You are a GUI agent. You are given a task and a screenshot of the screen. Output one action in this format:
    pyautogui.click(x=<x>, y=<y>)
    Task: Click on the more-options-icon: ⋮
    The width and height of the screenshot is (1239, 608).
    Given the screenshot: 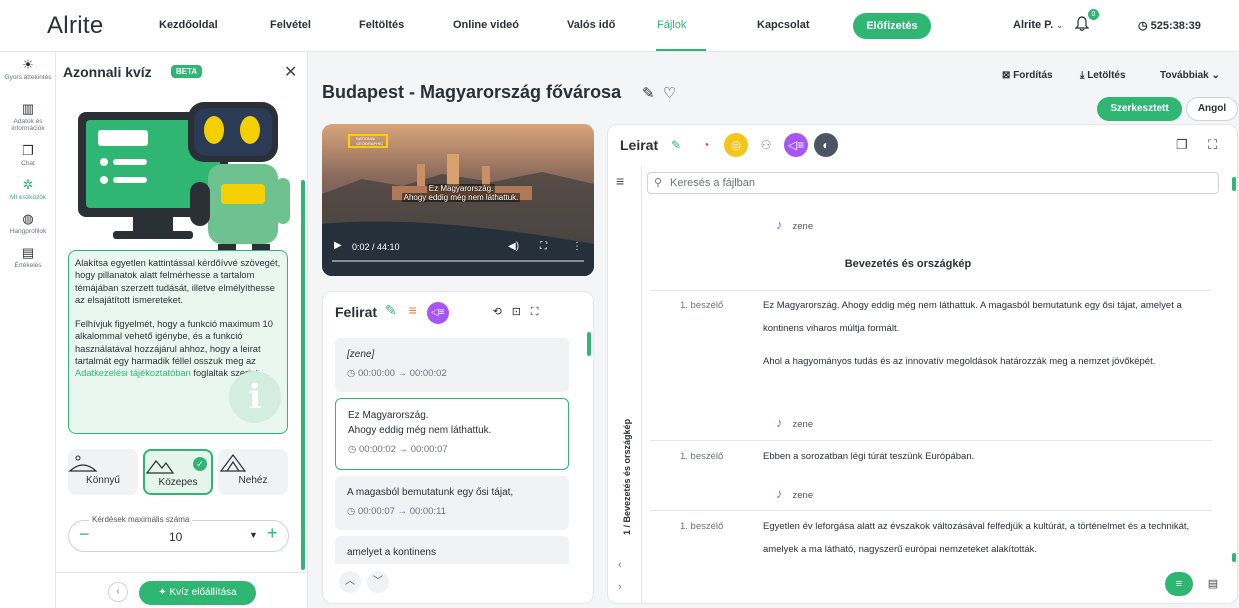 What is the action you would take?
    pyautogui.click(x=577, y=246)
    